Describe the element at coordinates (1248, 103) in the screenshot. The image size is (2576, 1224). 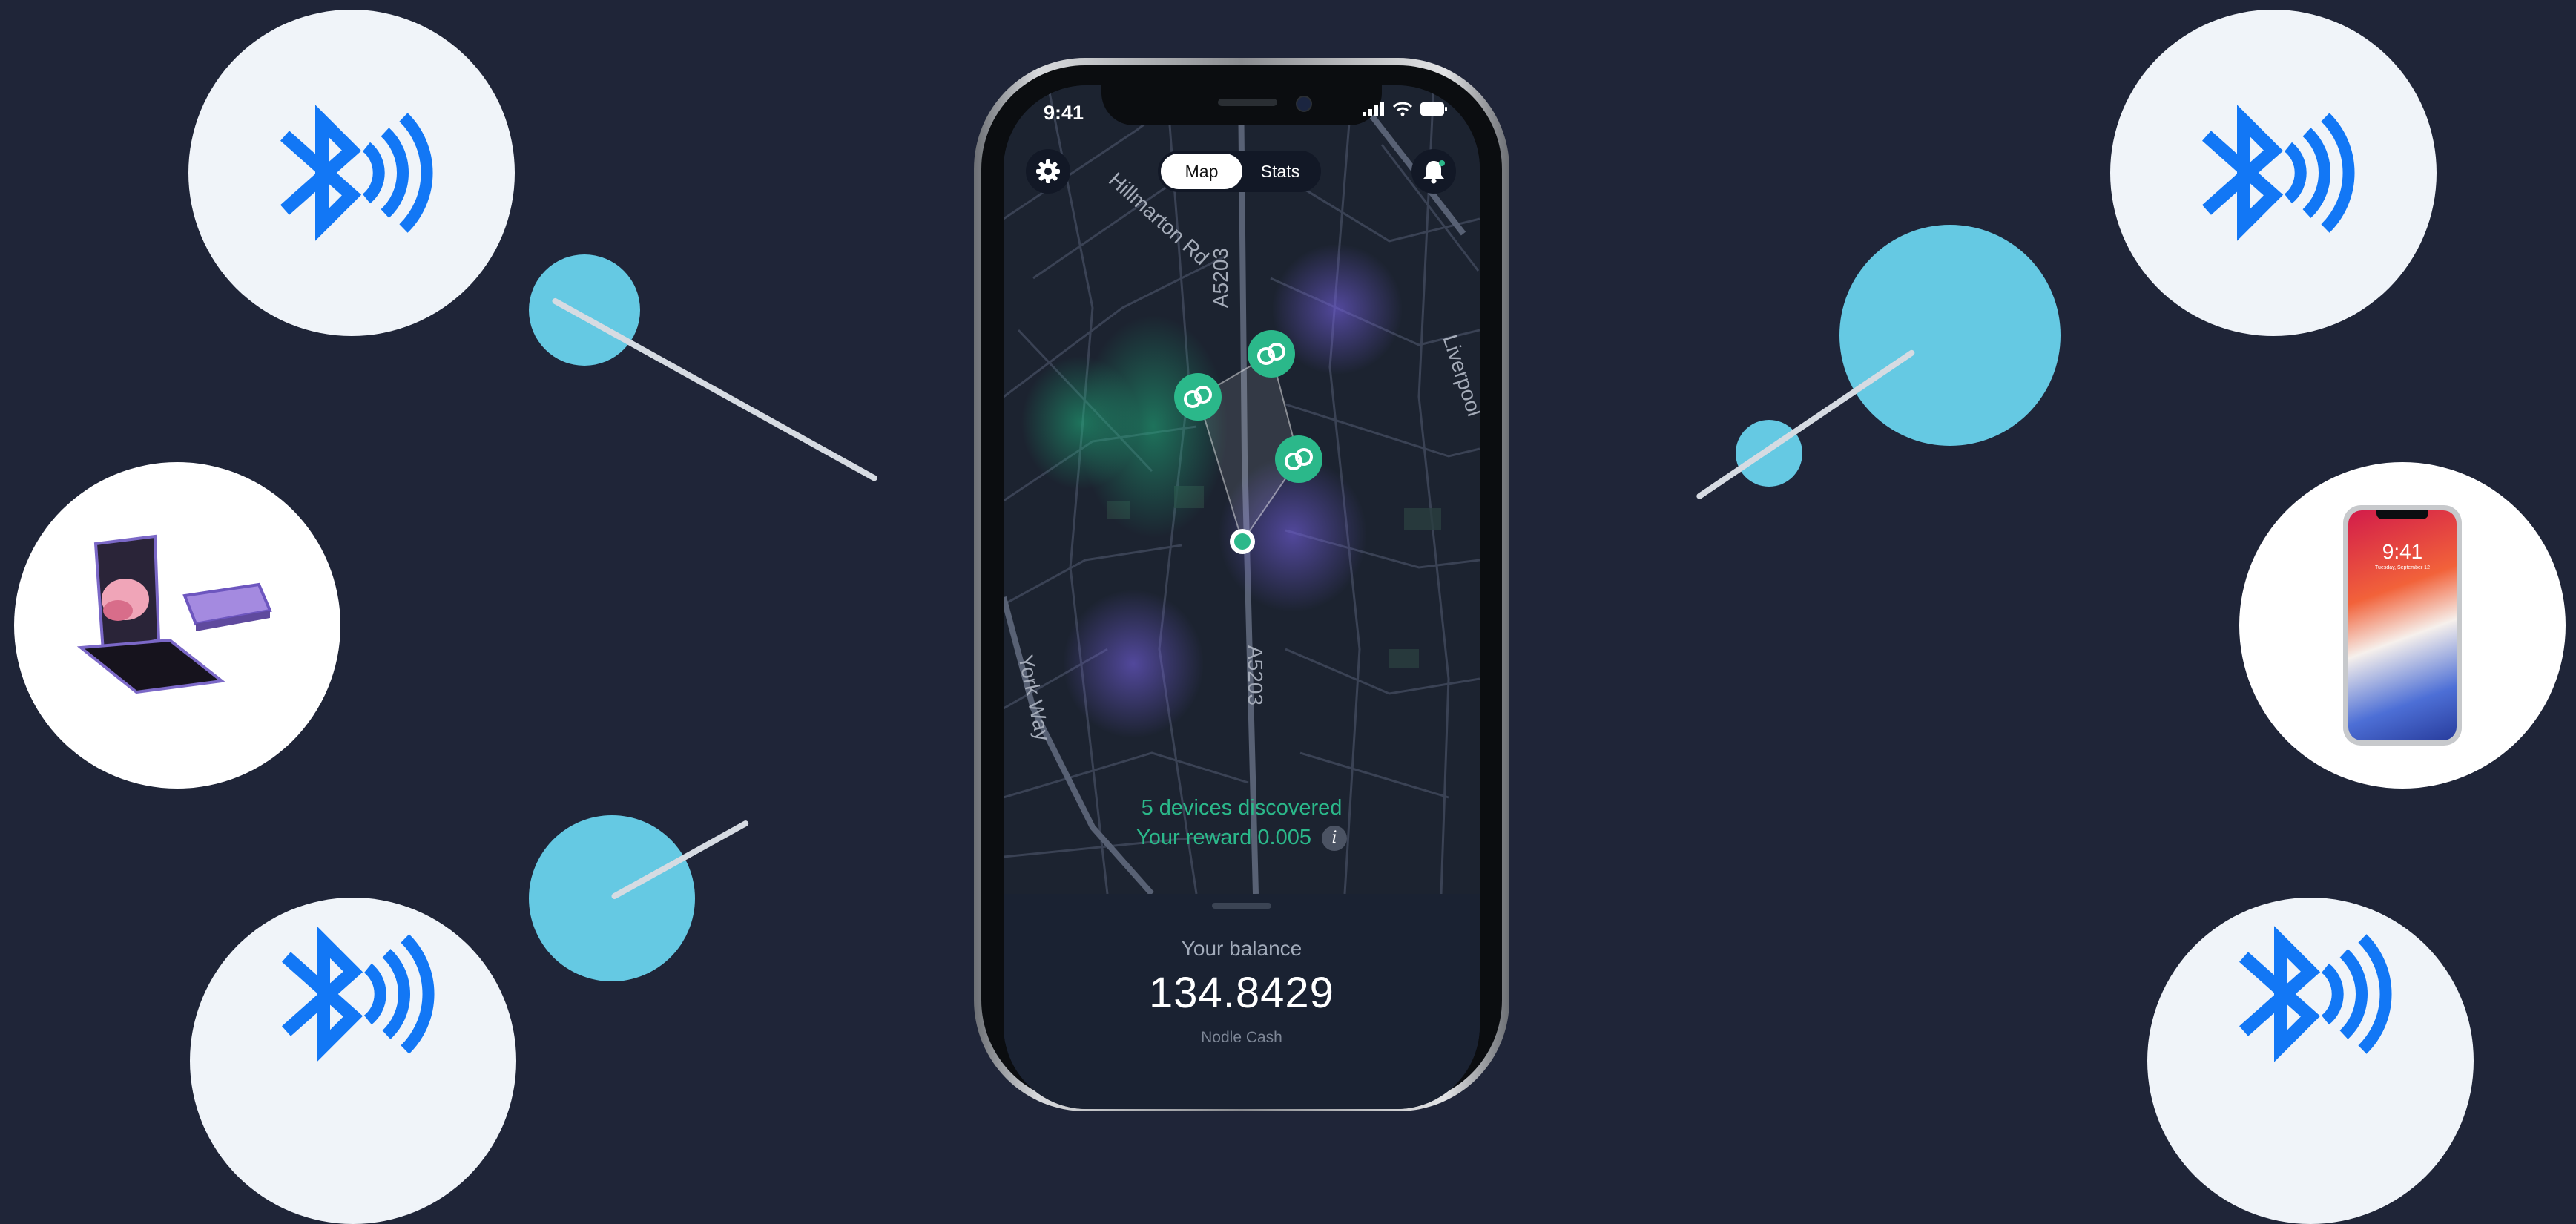
I see `earpiece-speaker` at that location.